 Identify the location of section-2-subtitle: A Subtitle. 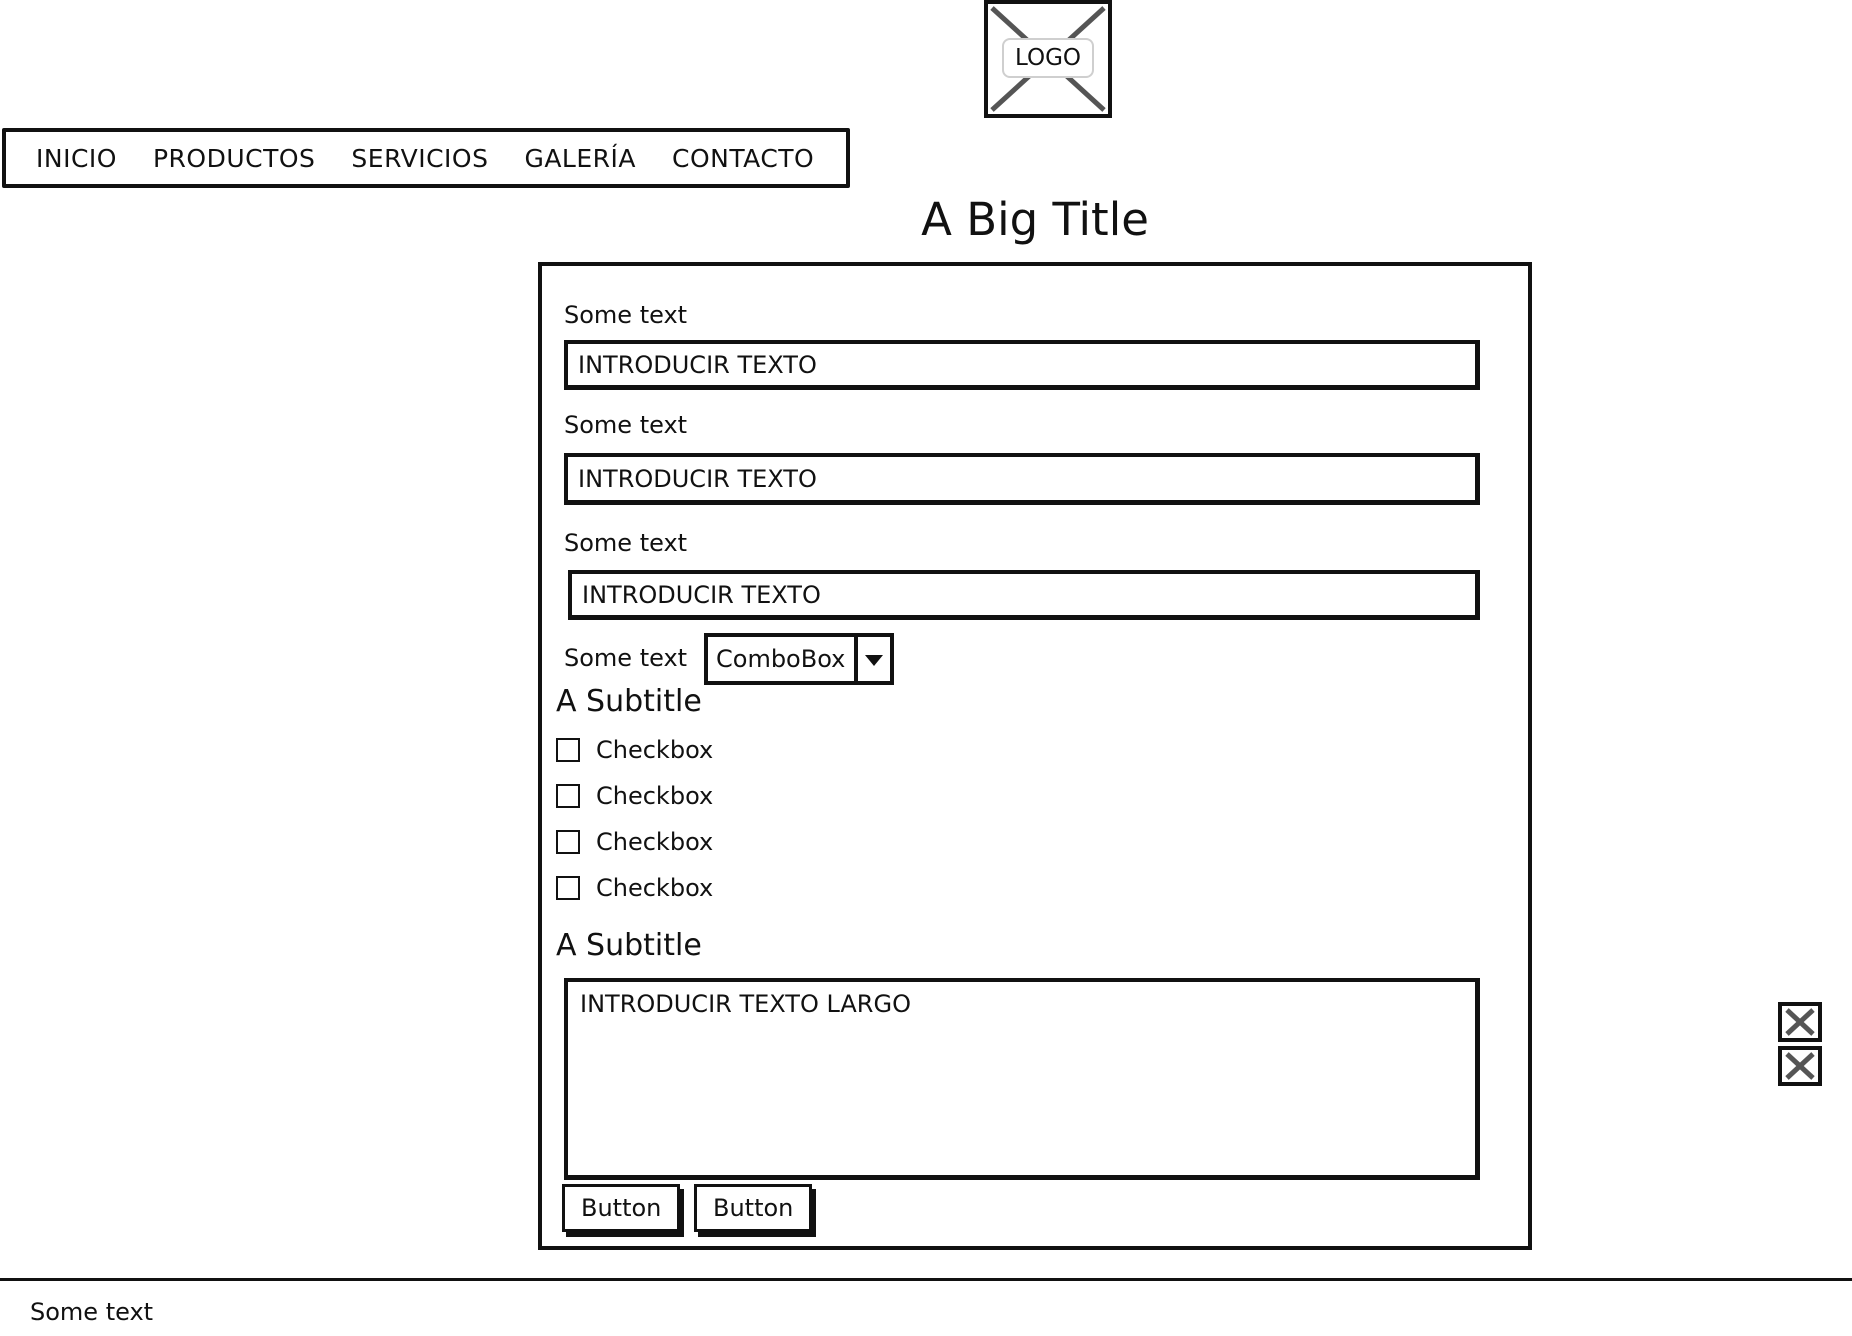
(629, 945).